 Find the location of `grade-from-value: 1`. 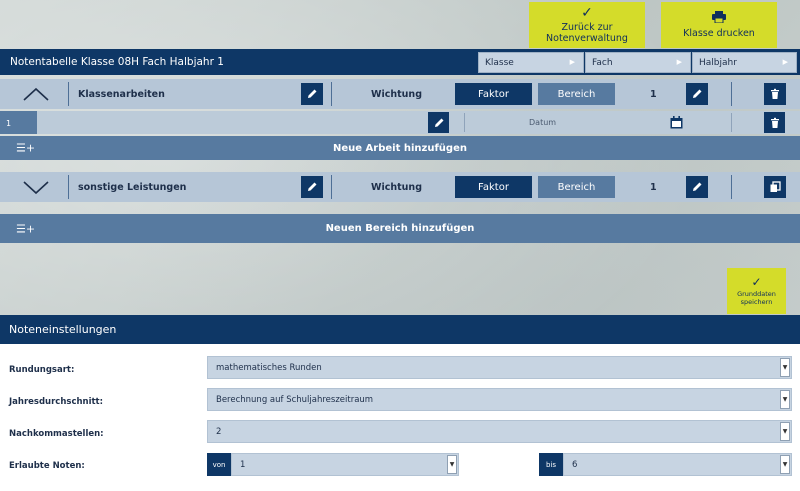

grade-from-value: 1 is located at coordinates (243, 465).